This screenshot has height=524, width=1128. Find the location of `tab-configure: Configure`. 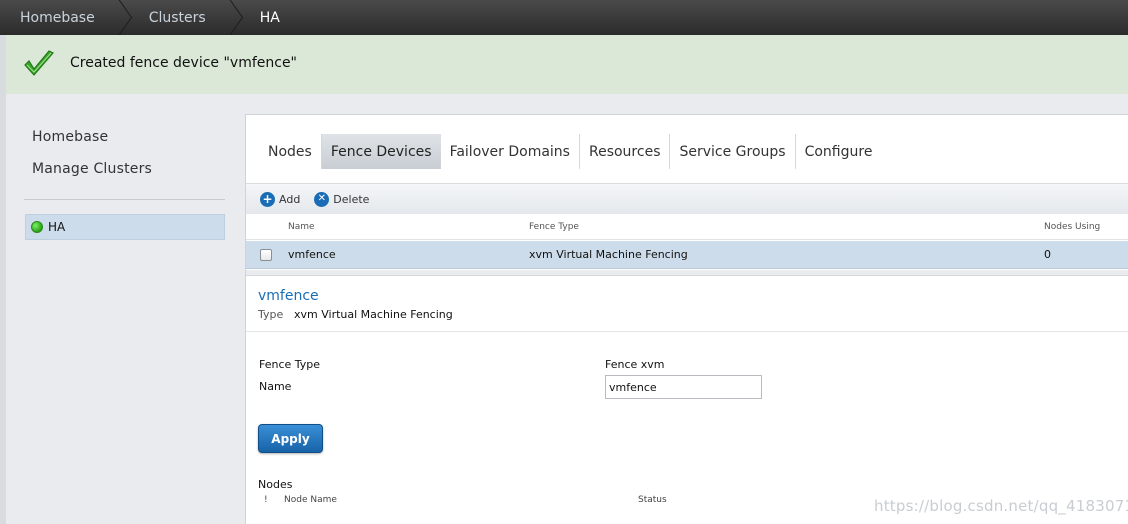

tab-configure: Configure is located at coordinates (839, 151).